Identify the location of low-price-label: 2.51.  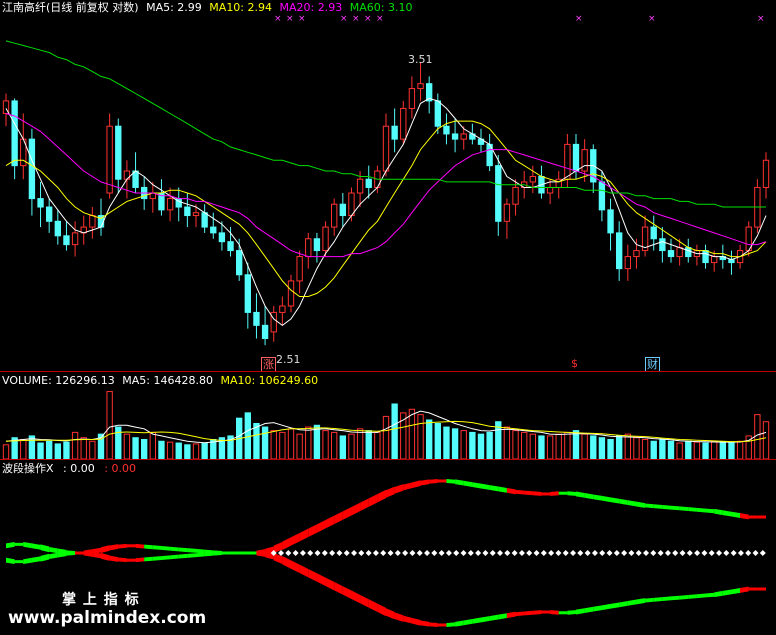
(288, 359).